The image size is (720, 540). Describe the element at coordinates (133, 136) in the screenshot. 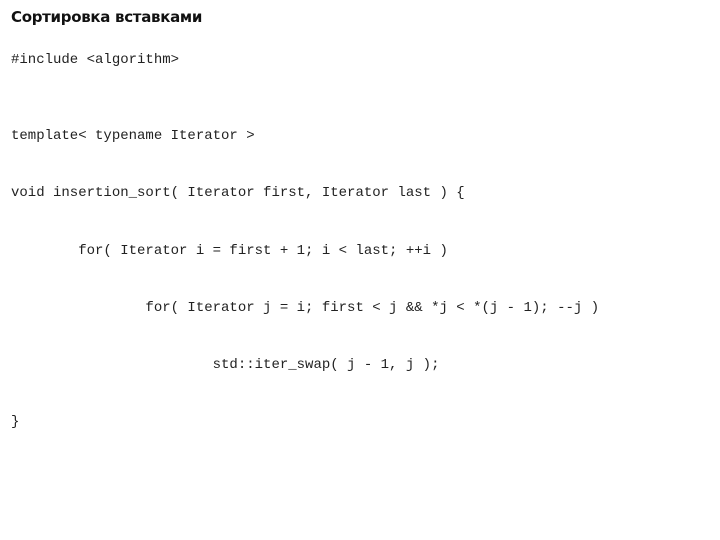

I see `code-line: template< typename Iterator >` at that location.